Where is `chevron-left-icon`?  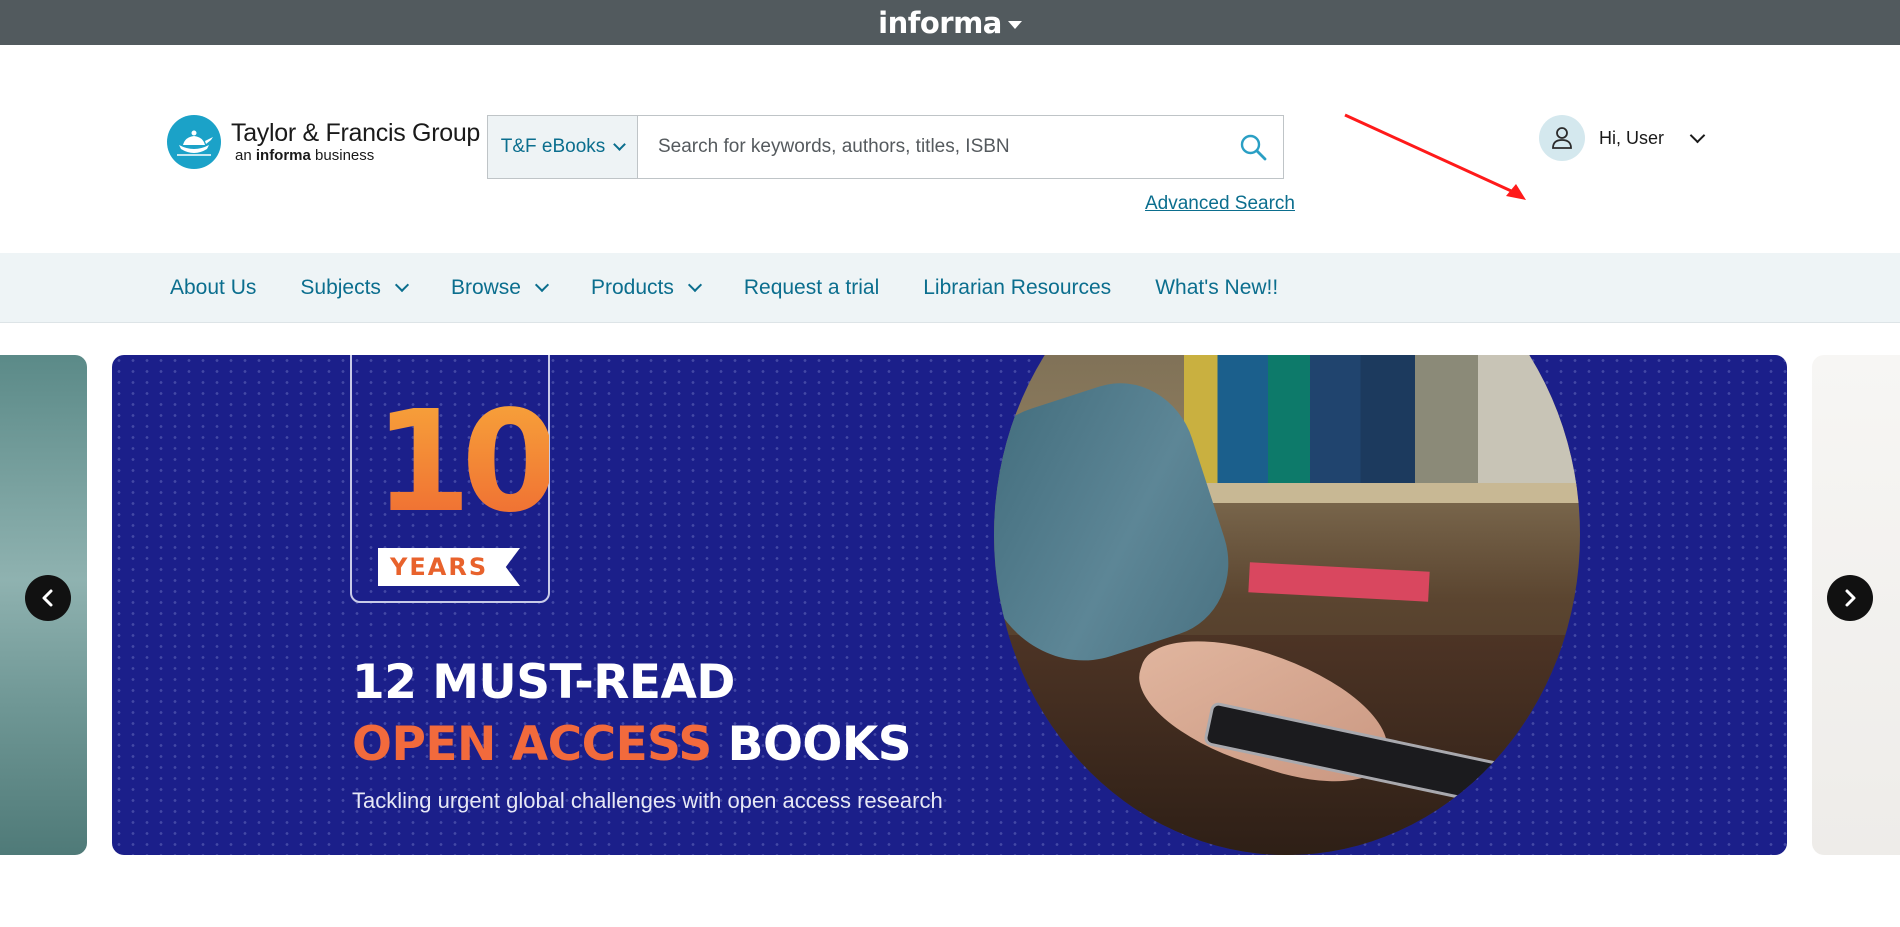
chevron-left-icon is located at coordinates (47, 598).